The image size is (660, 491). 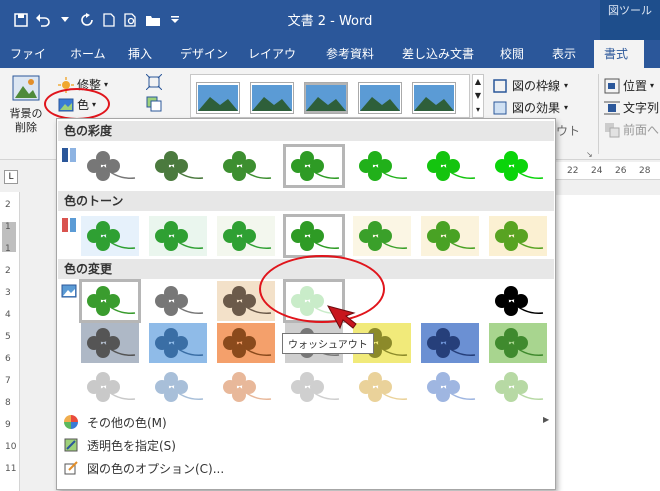 I want to click on menu-set-transparent-label: 透明色を指定(S), so click(x=131, y=445).